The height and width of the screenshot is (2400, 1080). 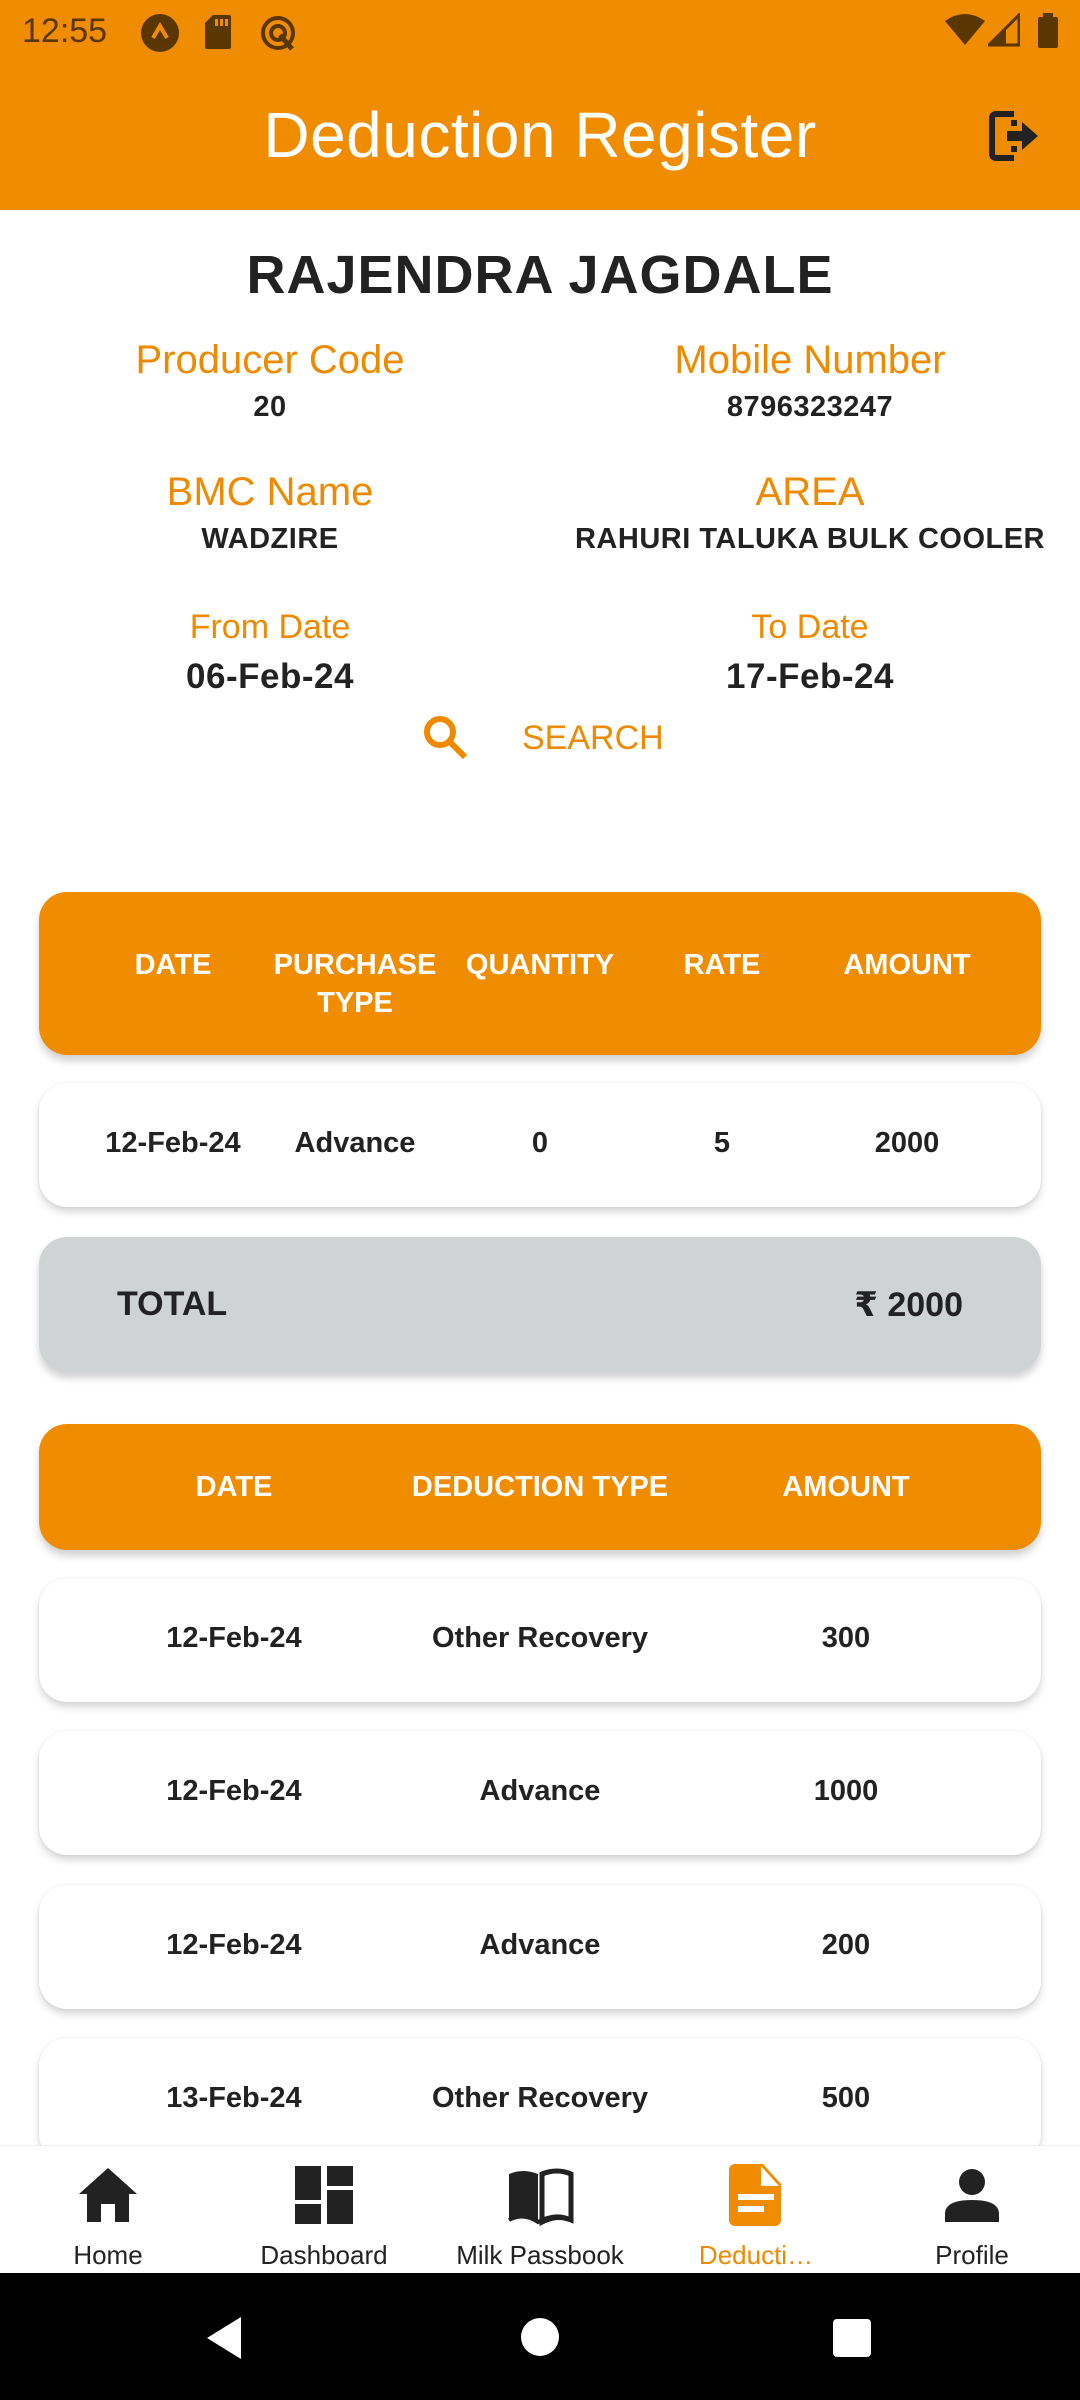 What do you see at coordinates (540, 31) in the screenshot?
I see `status-bar: 12:55` at bounding box center [540, 31].